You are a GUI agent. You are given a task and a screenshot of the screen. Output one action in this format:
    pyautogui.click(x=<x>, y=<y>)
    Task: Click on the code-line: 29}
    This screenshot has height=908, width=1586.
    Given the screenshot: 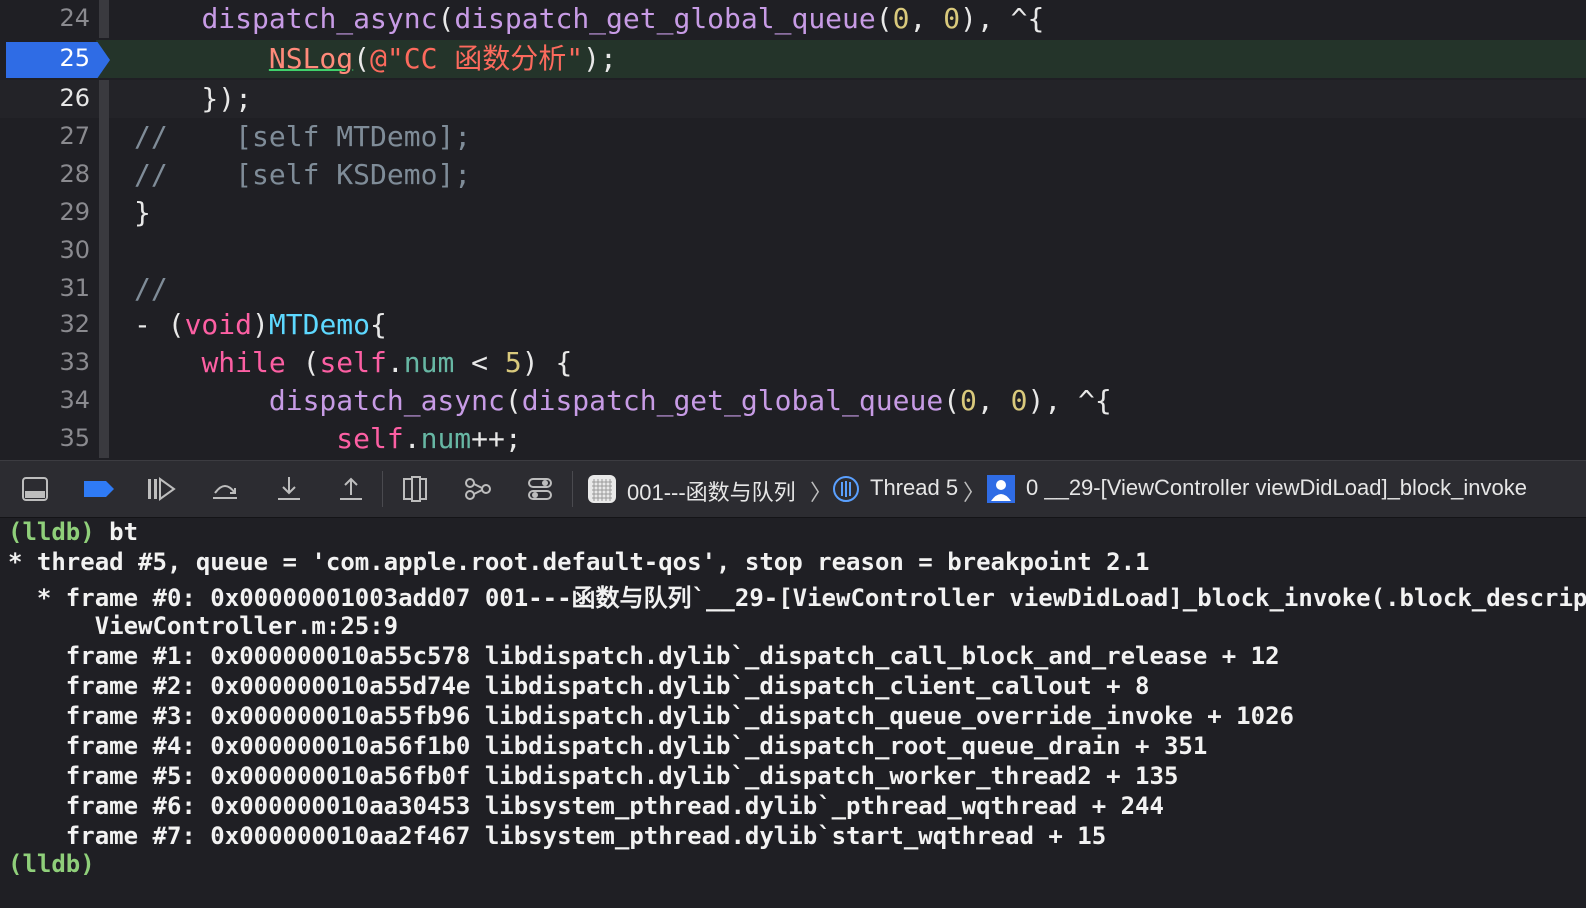 What is the action you would take?
    pyautogui.click(x=793, y=213)
    